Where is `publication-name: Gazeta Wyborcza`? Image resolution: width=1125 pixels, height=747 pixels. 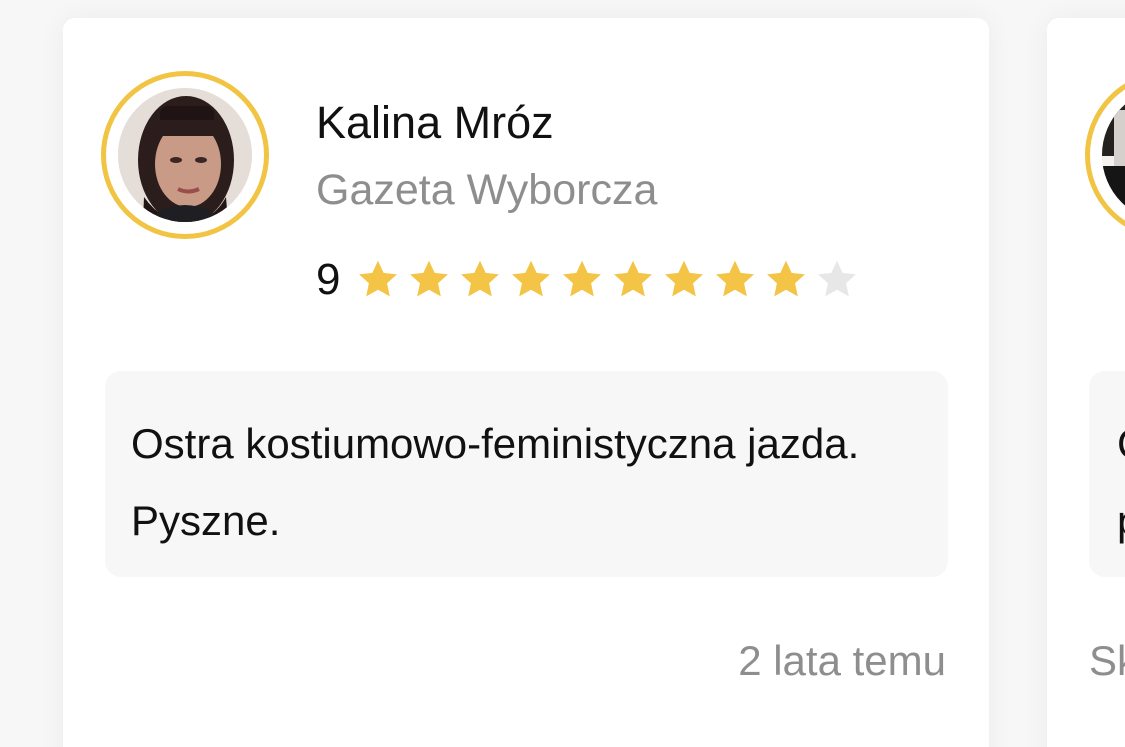
publication-name: Gazeta Wyborcza is located at coordinates (487, 190).